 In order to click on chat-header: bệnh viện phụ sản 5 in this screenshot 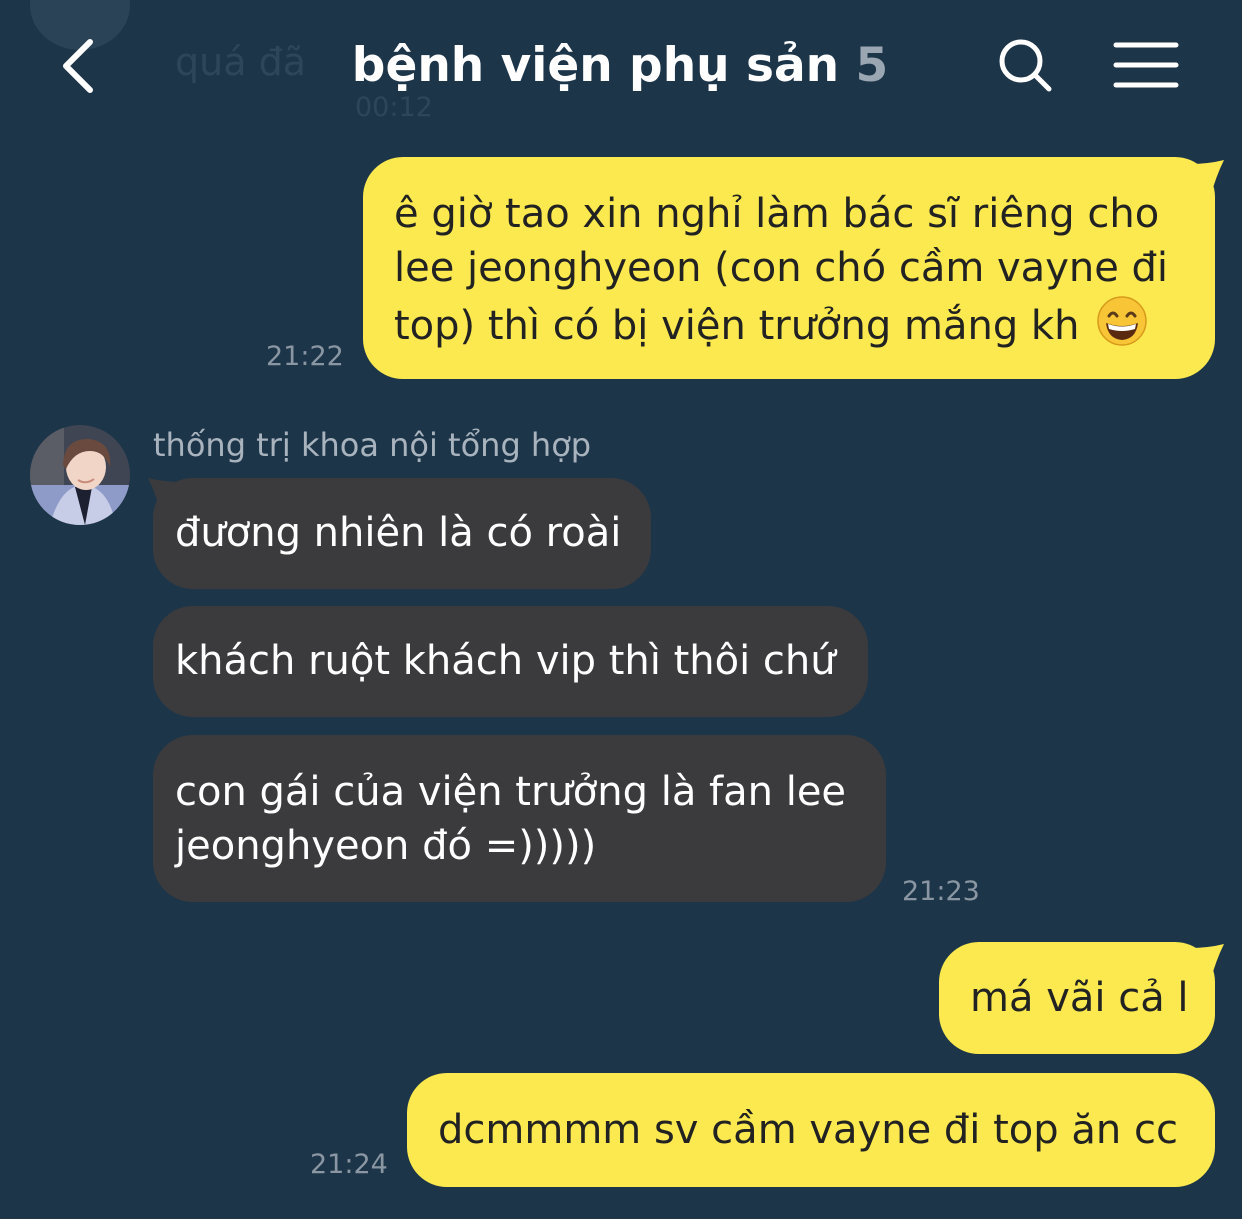, I will do `click(621, 67)`.